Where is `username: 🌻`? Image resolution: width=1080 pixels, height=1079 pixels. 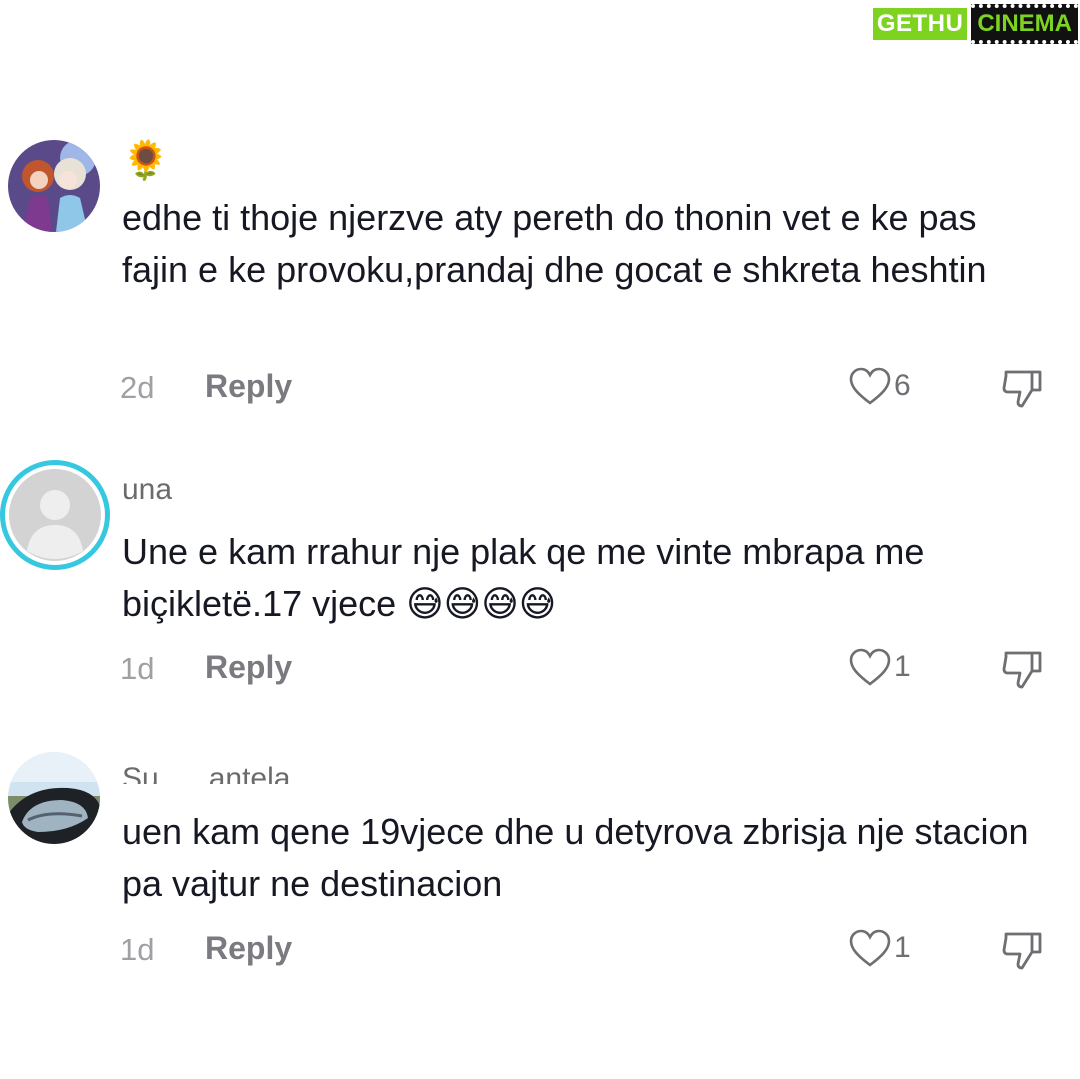
username: 🌻 is located at coordinates (145, 160).